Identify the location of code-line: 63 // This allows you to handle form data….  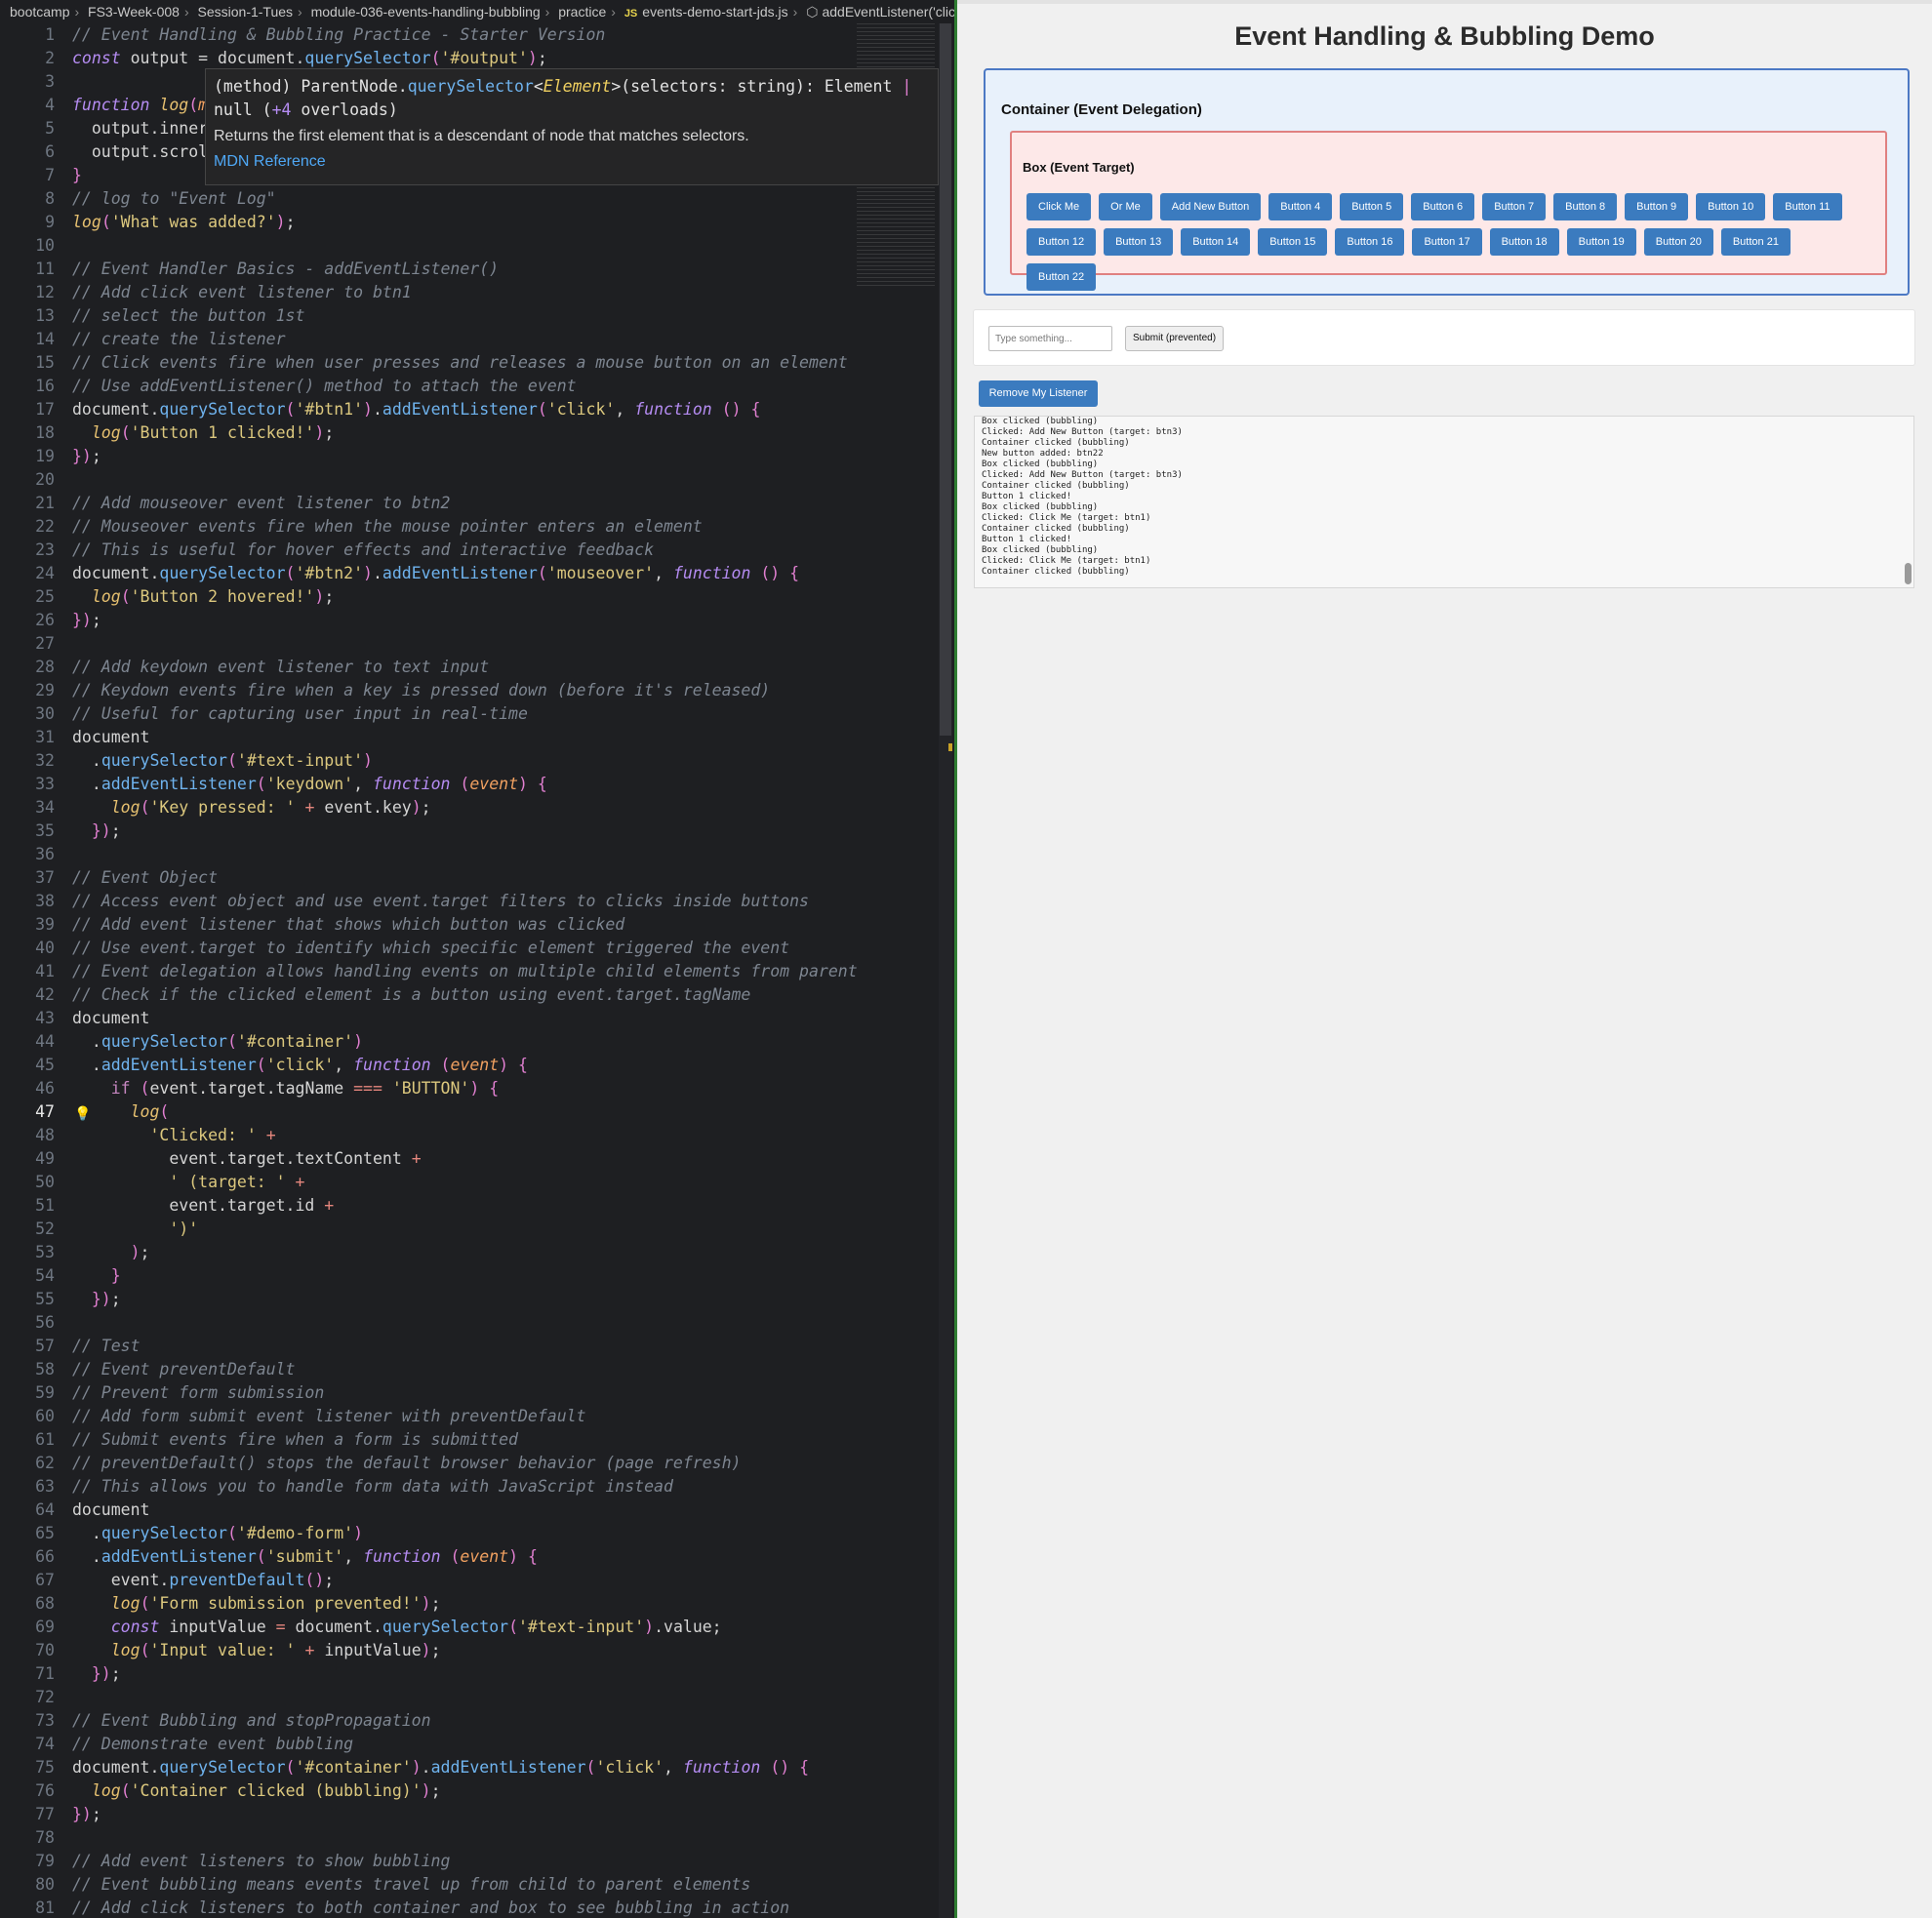
(468, 1486).